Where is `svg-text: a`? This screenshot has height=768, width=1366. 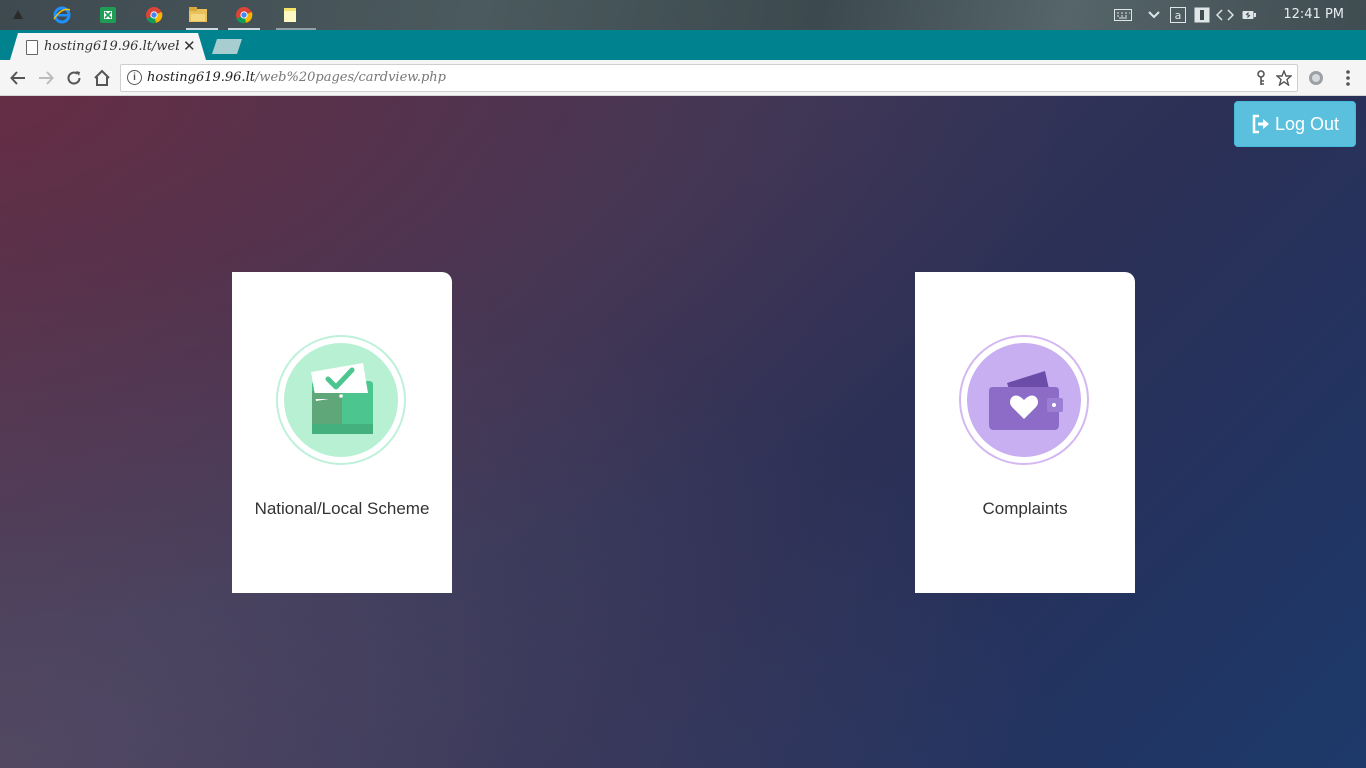
svg-text: a is located at coordinates (1178, 15).